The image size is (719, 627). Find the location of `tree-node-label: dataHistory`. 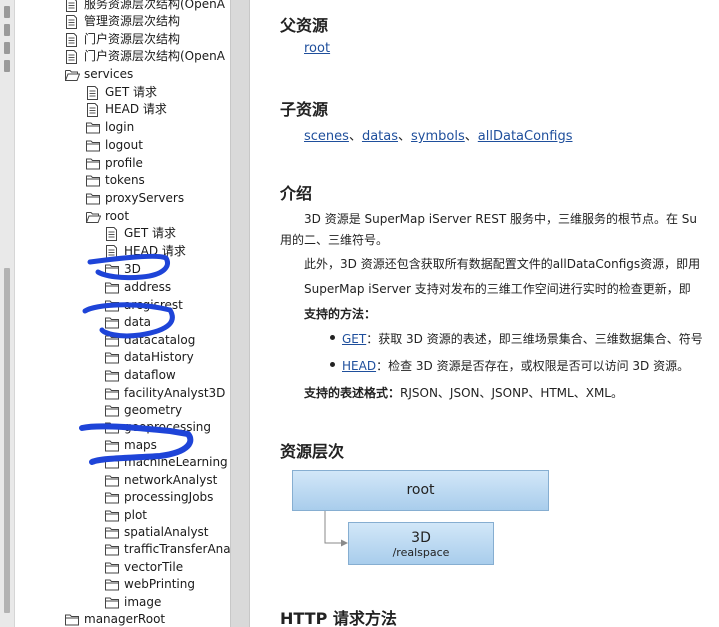

tree-node-label: dataHistory is located at coordinates (159, 357).